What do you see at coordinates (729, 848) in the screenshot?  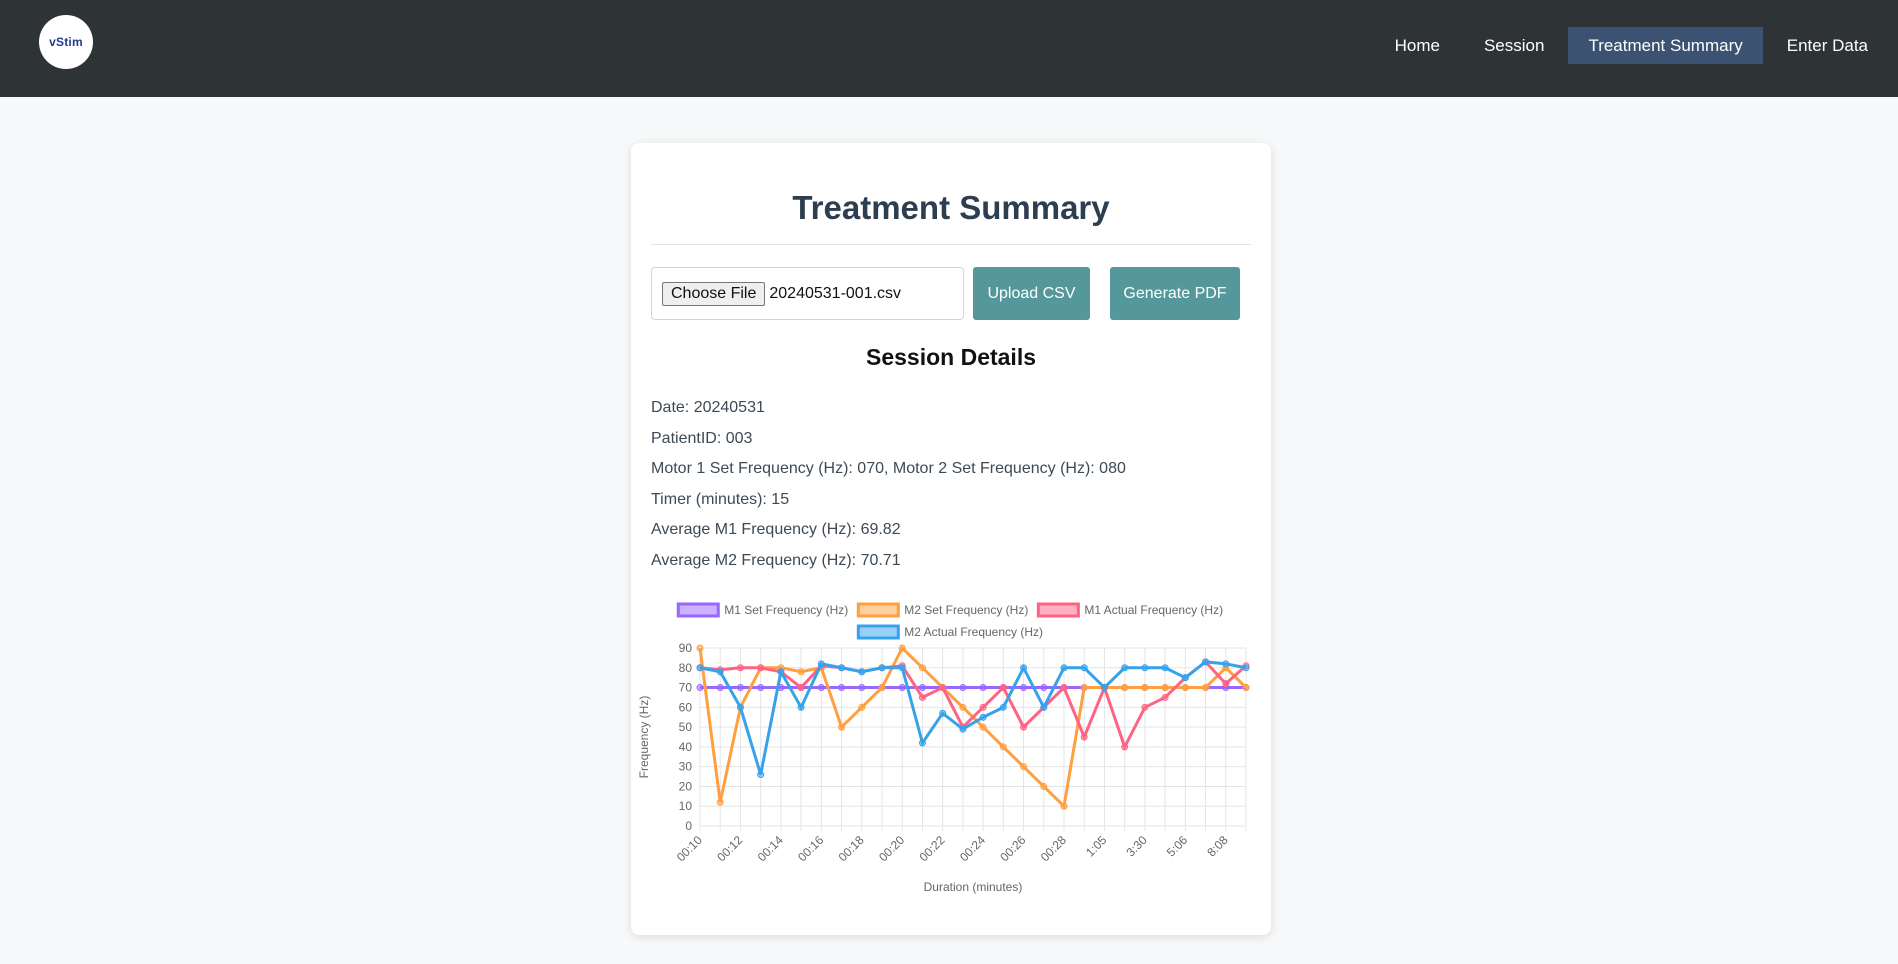 I see `x-tick-label: 00:12` at bounding box center [729, 848].